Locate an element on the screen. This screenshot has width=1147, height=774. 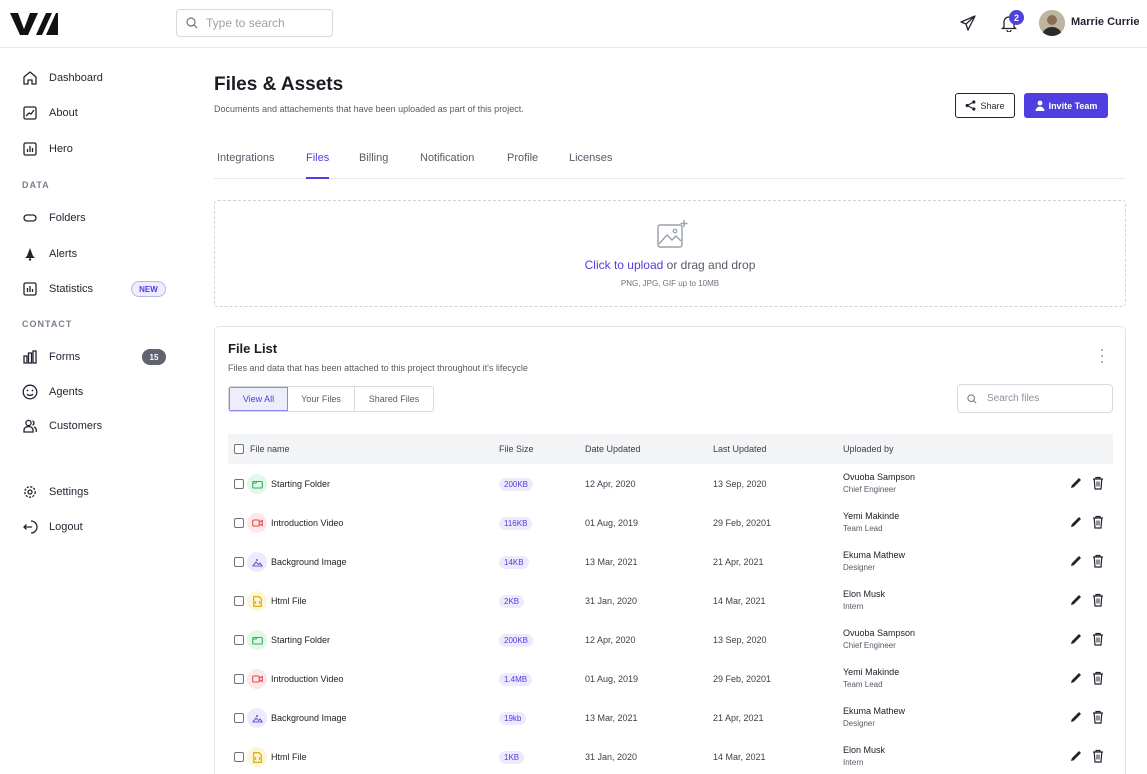
column-header-uploaded-by: Uploaded by is located at coordinates (868, 449).